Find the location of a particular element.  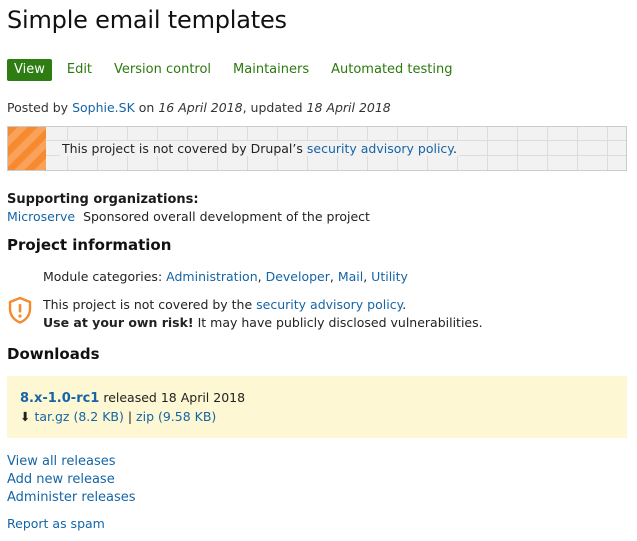

view-all-releases-link: View all releases is located at coordinates (61, 461).